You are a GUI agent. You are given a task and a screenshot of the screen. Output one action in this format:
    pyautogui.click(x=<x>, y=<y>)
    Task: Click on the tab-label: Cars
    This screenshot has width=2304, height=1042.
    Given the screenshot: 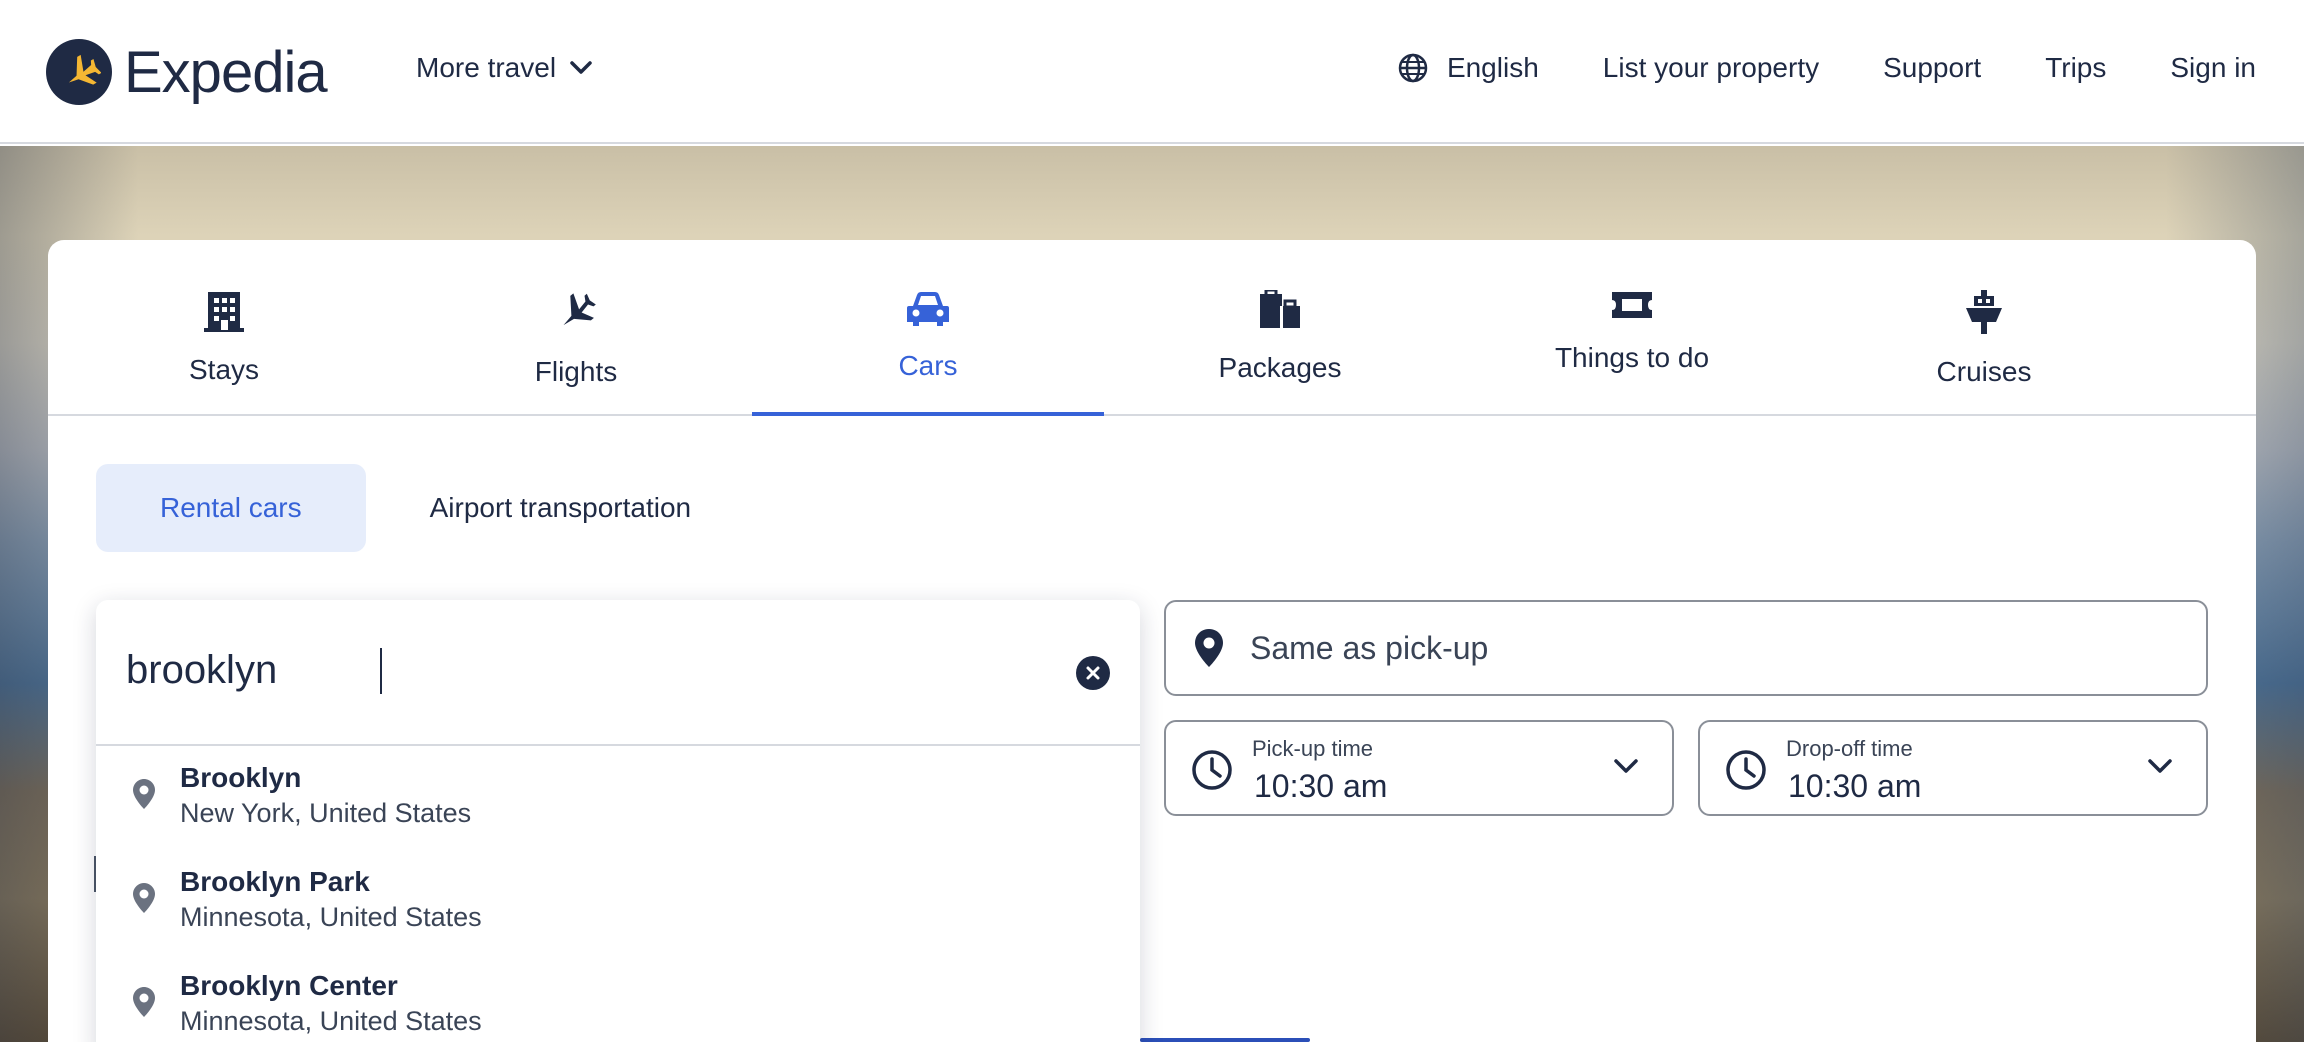 What is the action you would take?
    pyautogui.click(x=928, y=365)
    